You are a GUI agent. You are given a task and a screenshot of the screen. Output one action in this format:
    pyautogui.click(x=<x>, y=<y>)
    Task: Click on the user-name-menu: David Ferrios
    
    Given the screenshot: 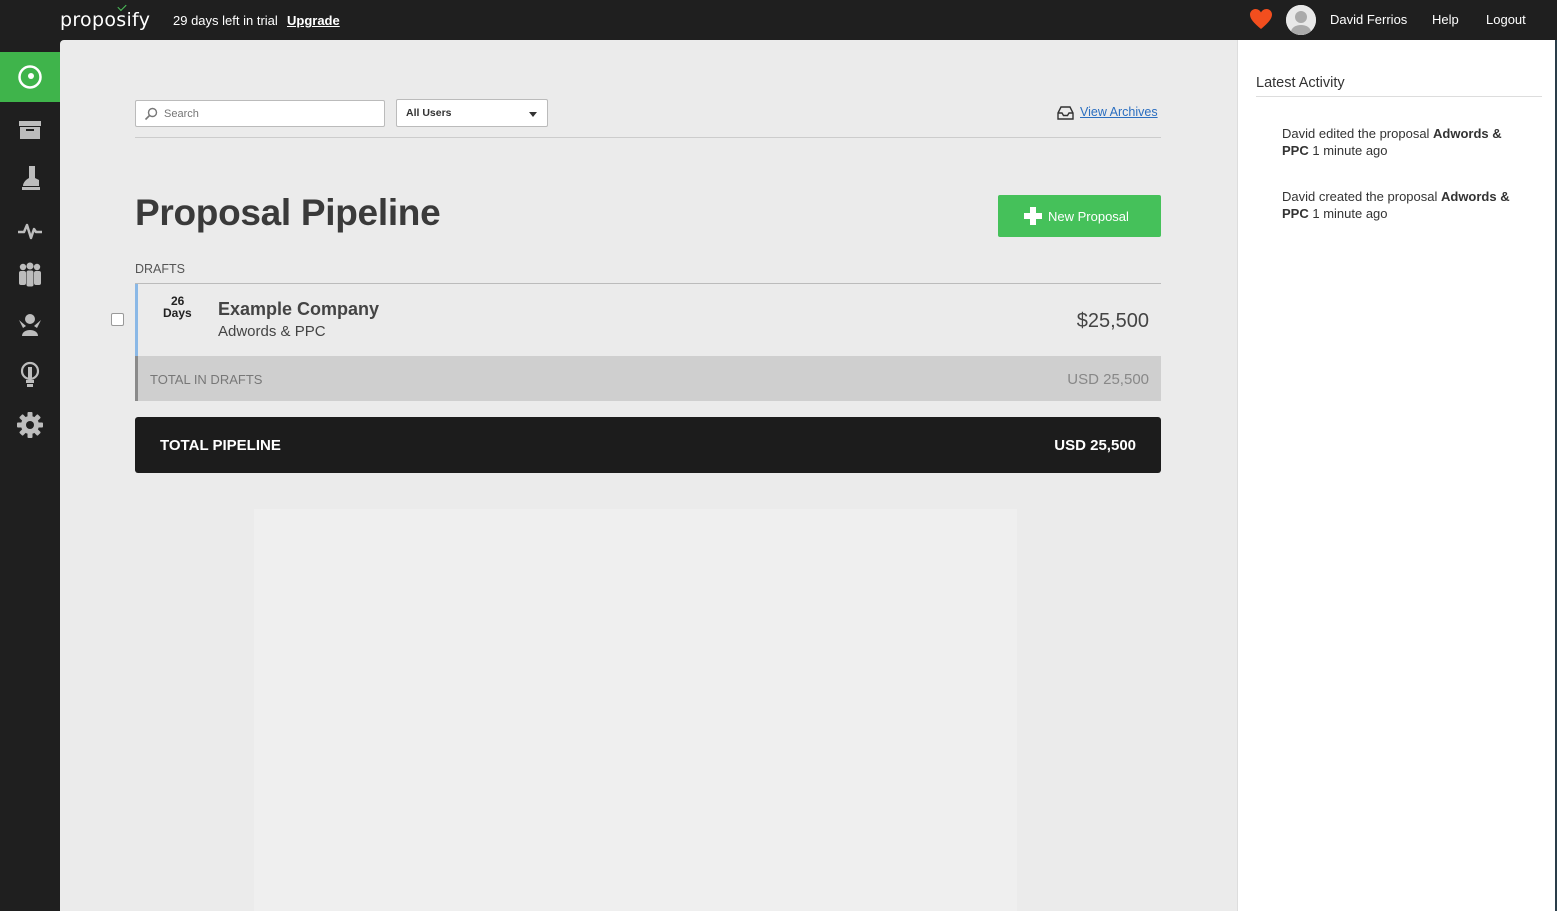 What is the action you would take?
    pyautogui.click(x=1368, y=19)
    